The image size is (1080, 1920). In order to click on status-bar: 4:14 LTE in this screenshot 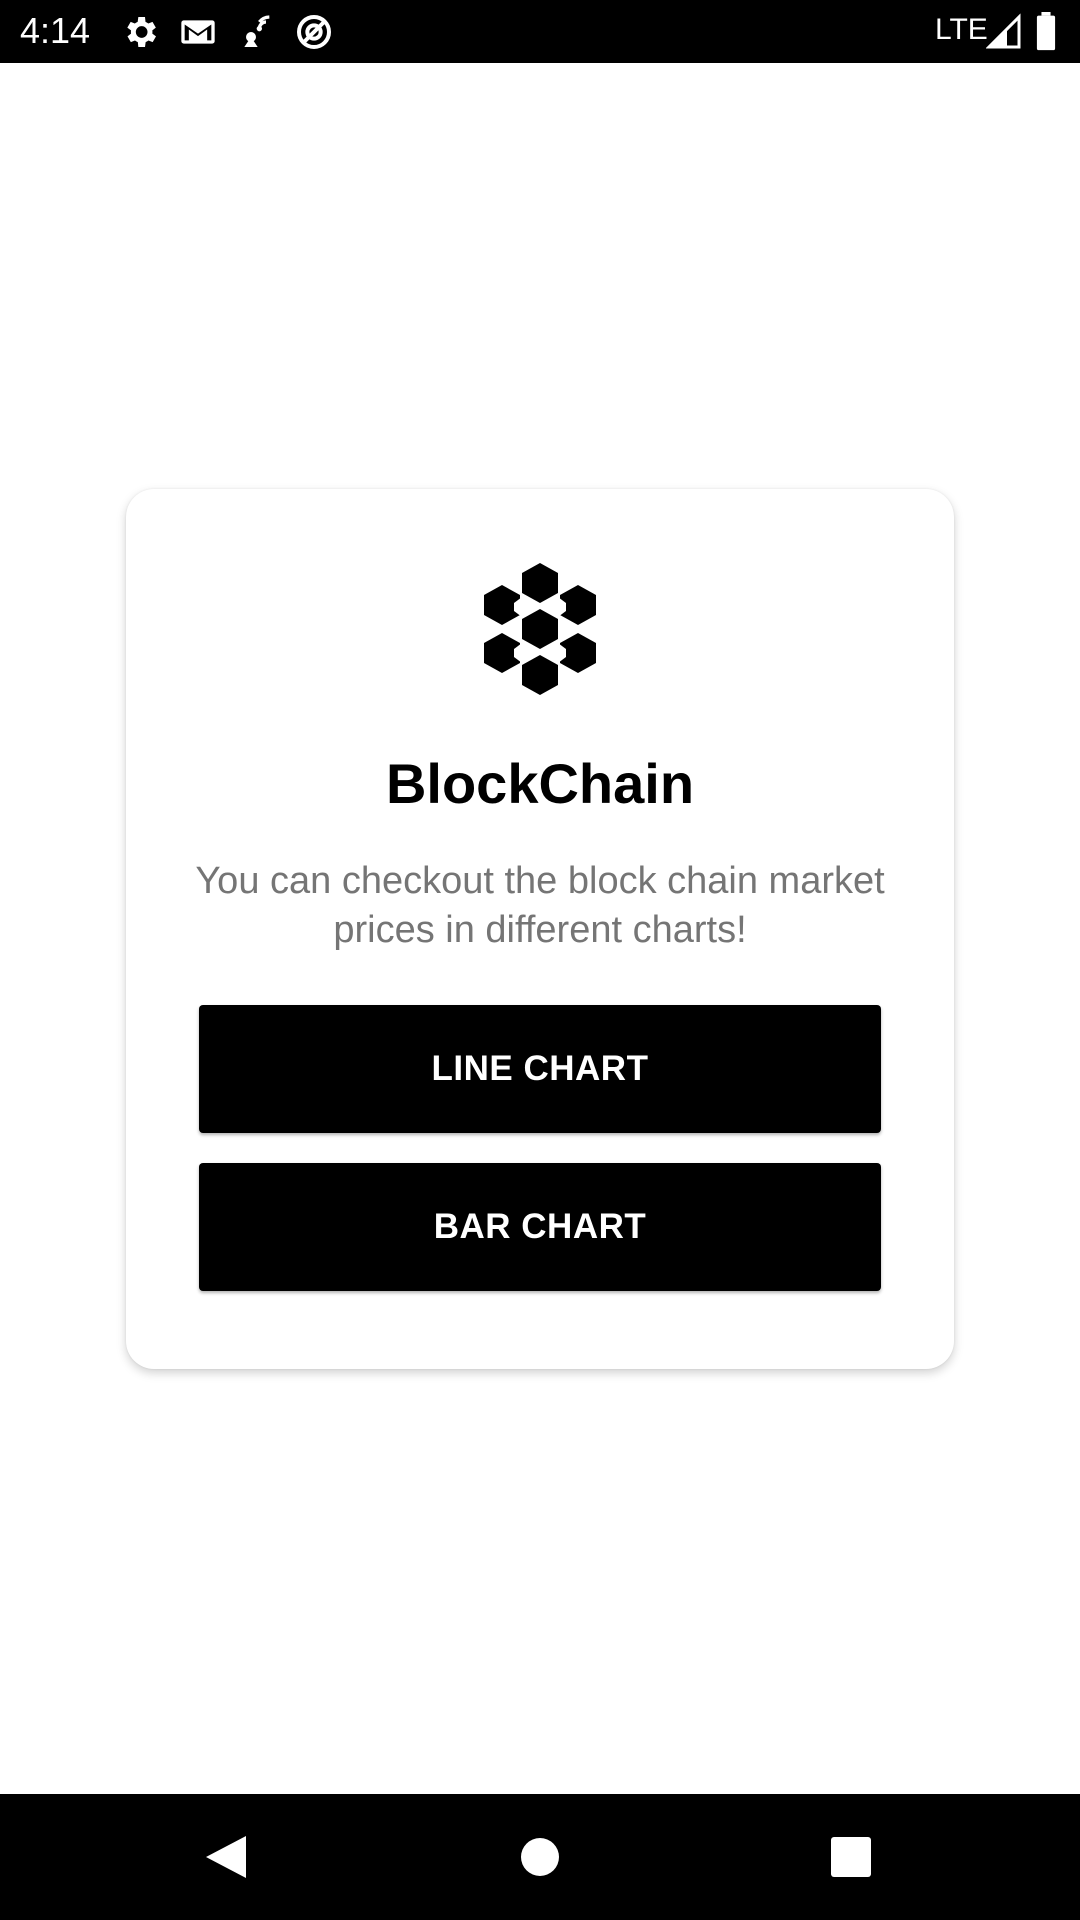, I will do `click(540, 31)`.